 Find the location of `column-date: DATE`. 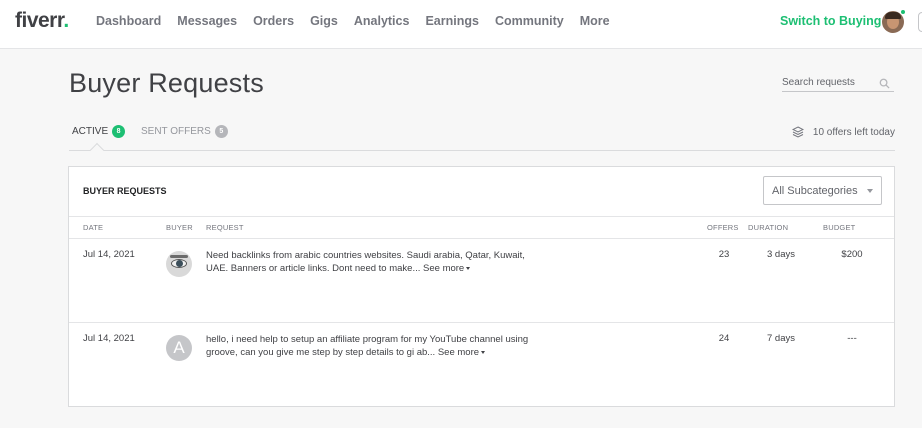

column-date: DATE is located at coordinates (93, 227).